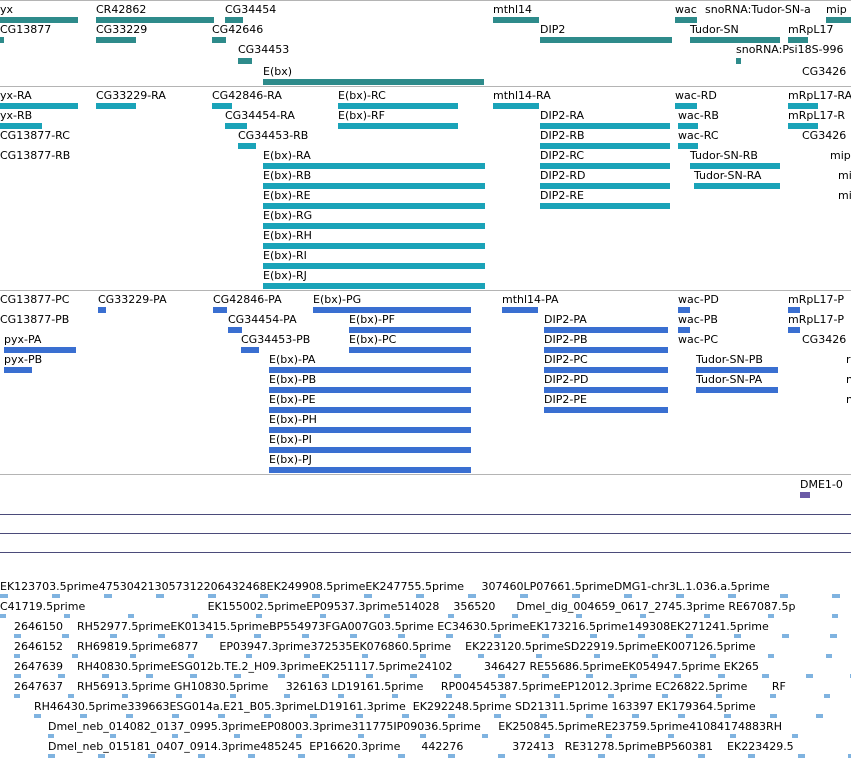 This screenshot has height=763, width=851. I want to click on transcript-label: E(bx)-RB, so click(287, 175).